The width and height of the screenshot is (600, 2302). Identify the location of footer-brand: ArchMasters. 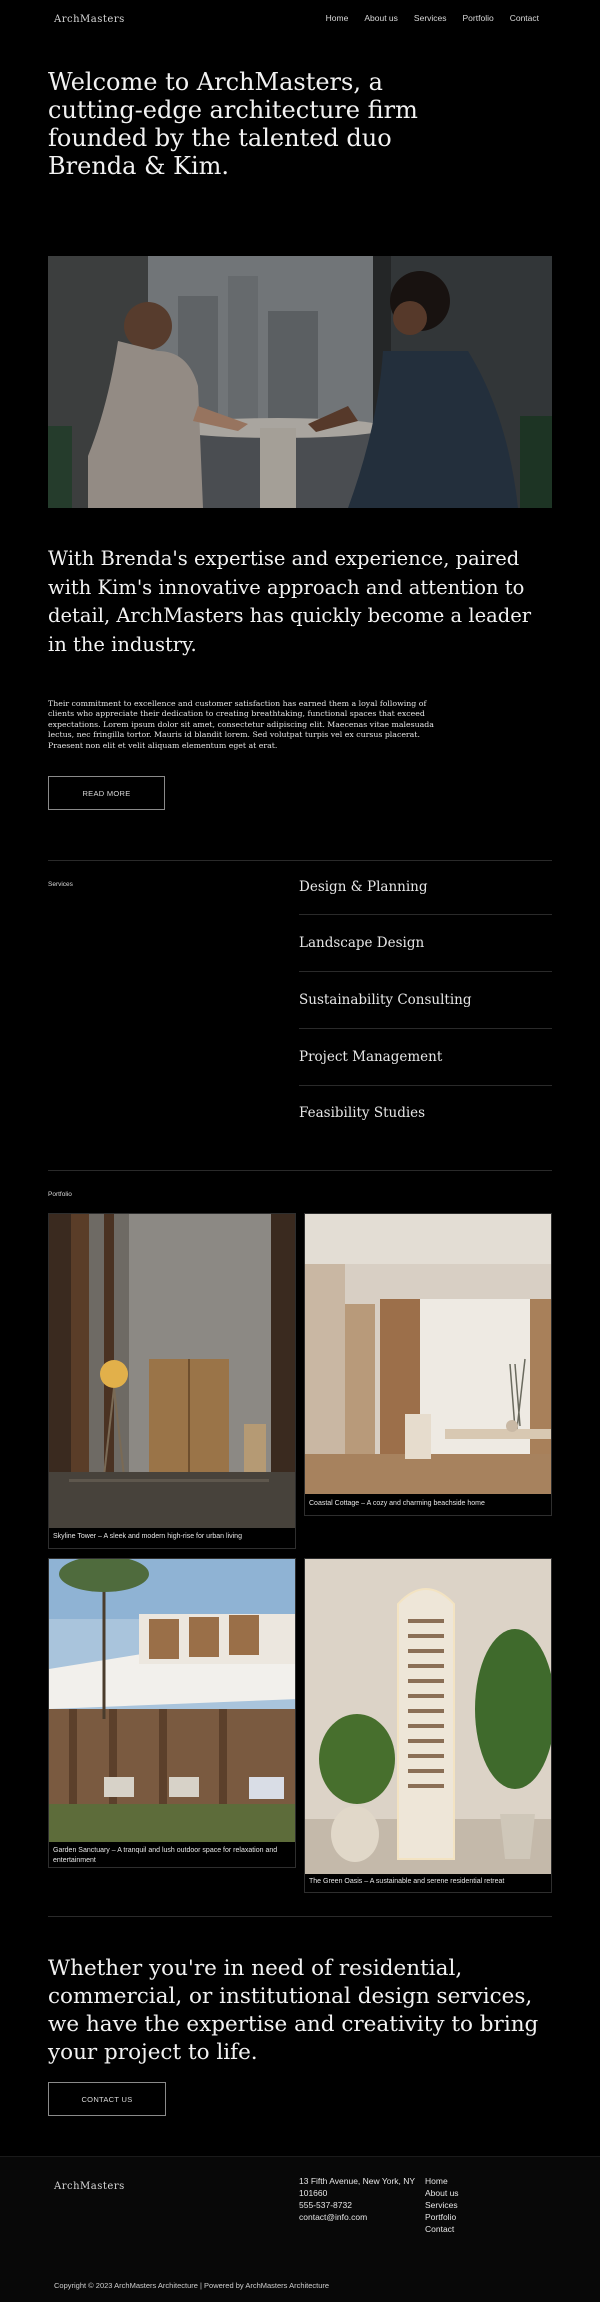
(89, 2186).